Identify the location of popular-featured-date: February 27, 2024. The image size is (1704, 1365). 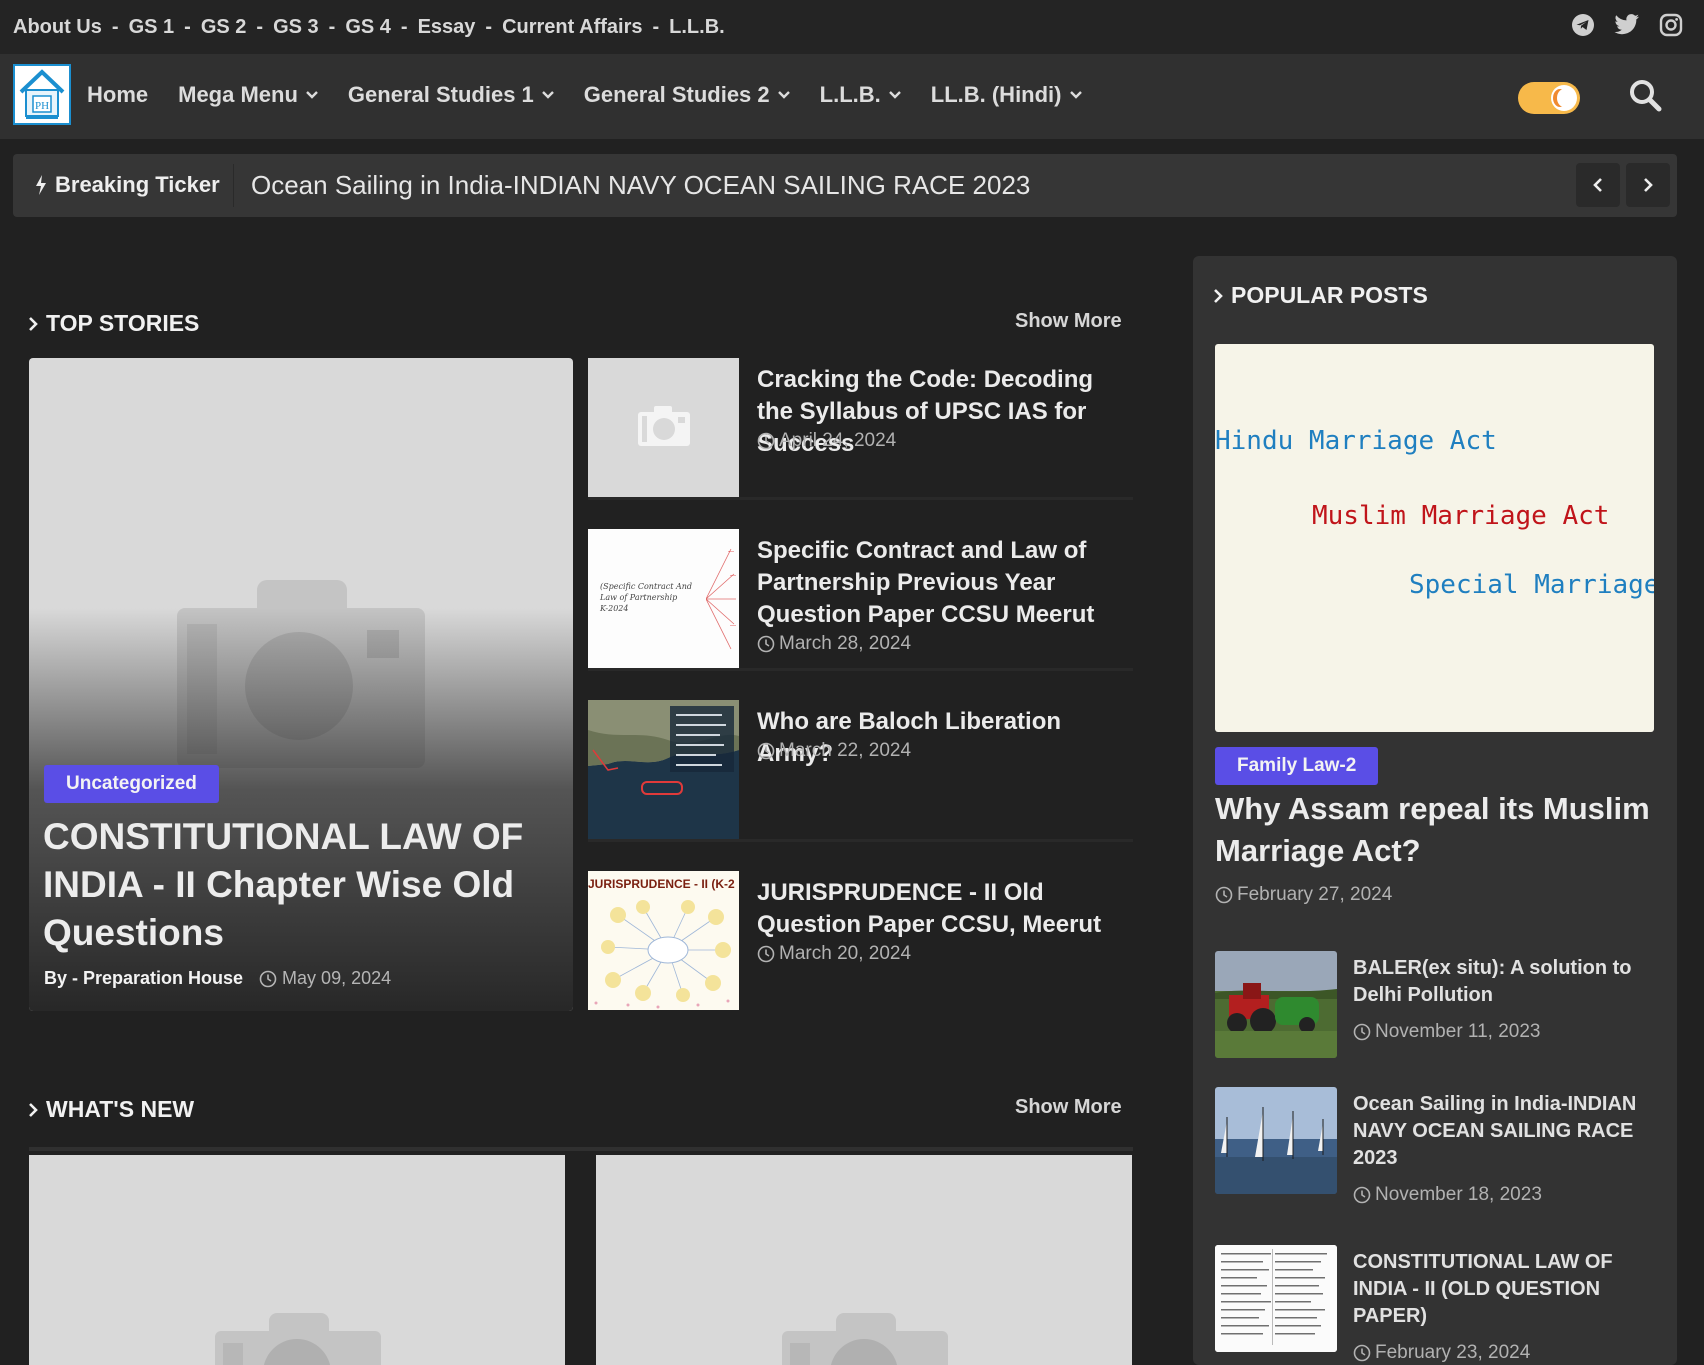
(1303, 895).